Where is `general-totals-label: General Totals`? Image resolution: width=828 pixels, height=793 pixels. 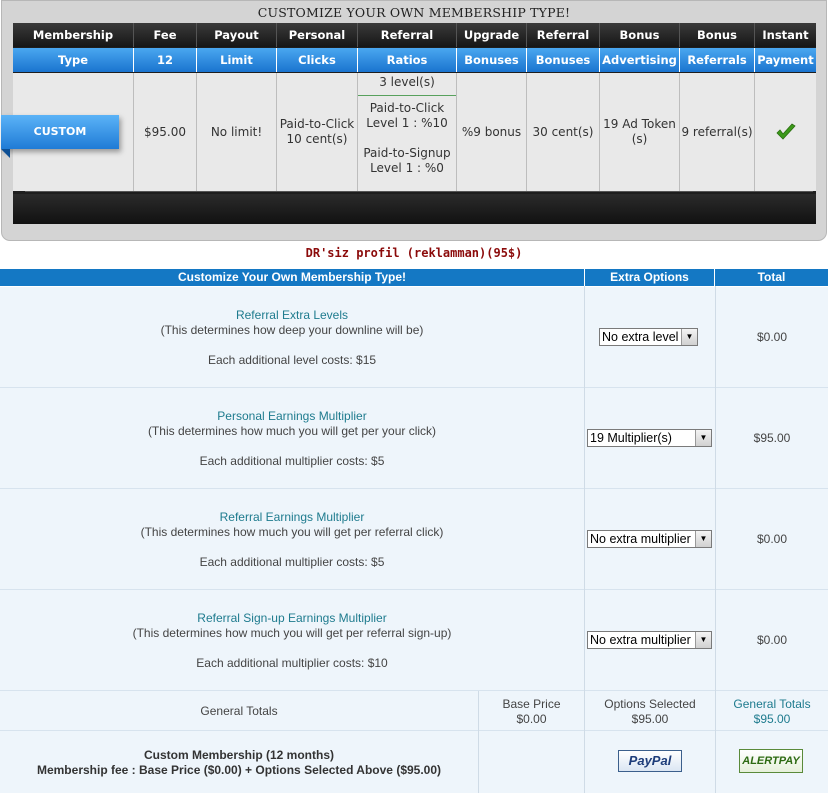 general-totals-label: General Totals is located at coordinates (239, 711).